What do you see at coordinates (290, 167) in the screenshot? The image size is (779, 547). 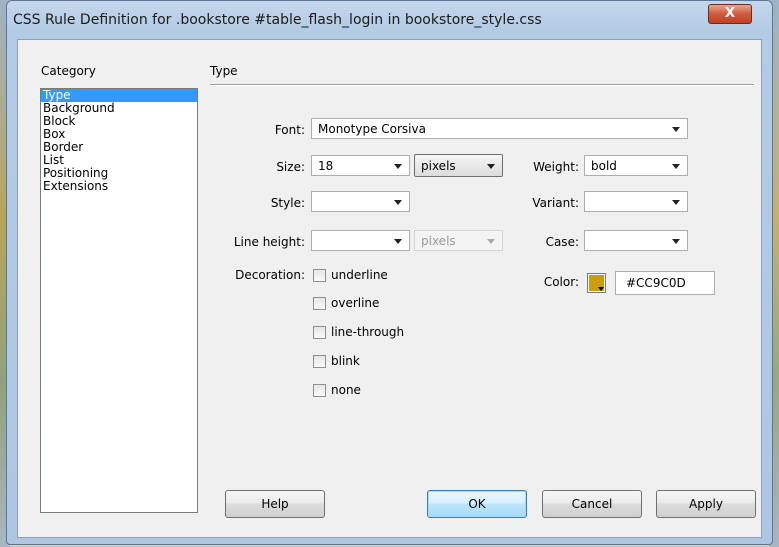 I see `size-label: Size:` at bounding box center [290, 167].